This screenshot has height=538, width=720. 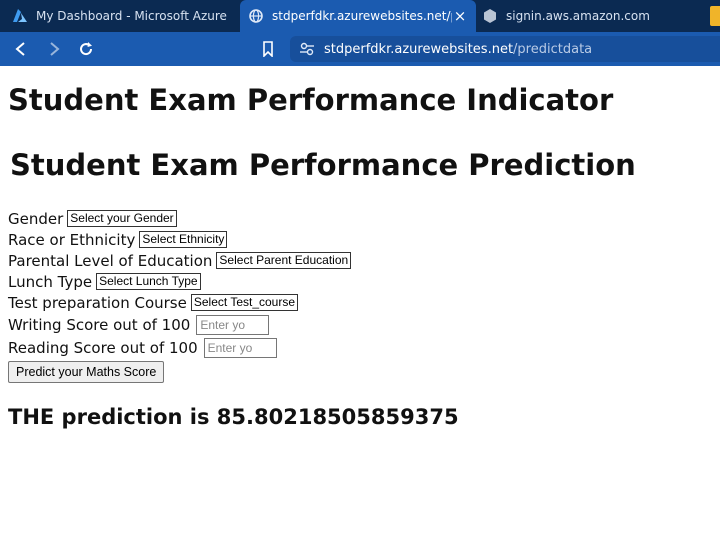 I want to click on reading-score-label: Reading Score out of 100, so click(x=103, y=347).